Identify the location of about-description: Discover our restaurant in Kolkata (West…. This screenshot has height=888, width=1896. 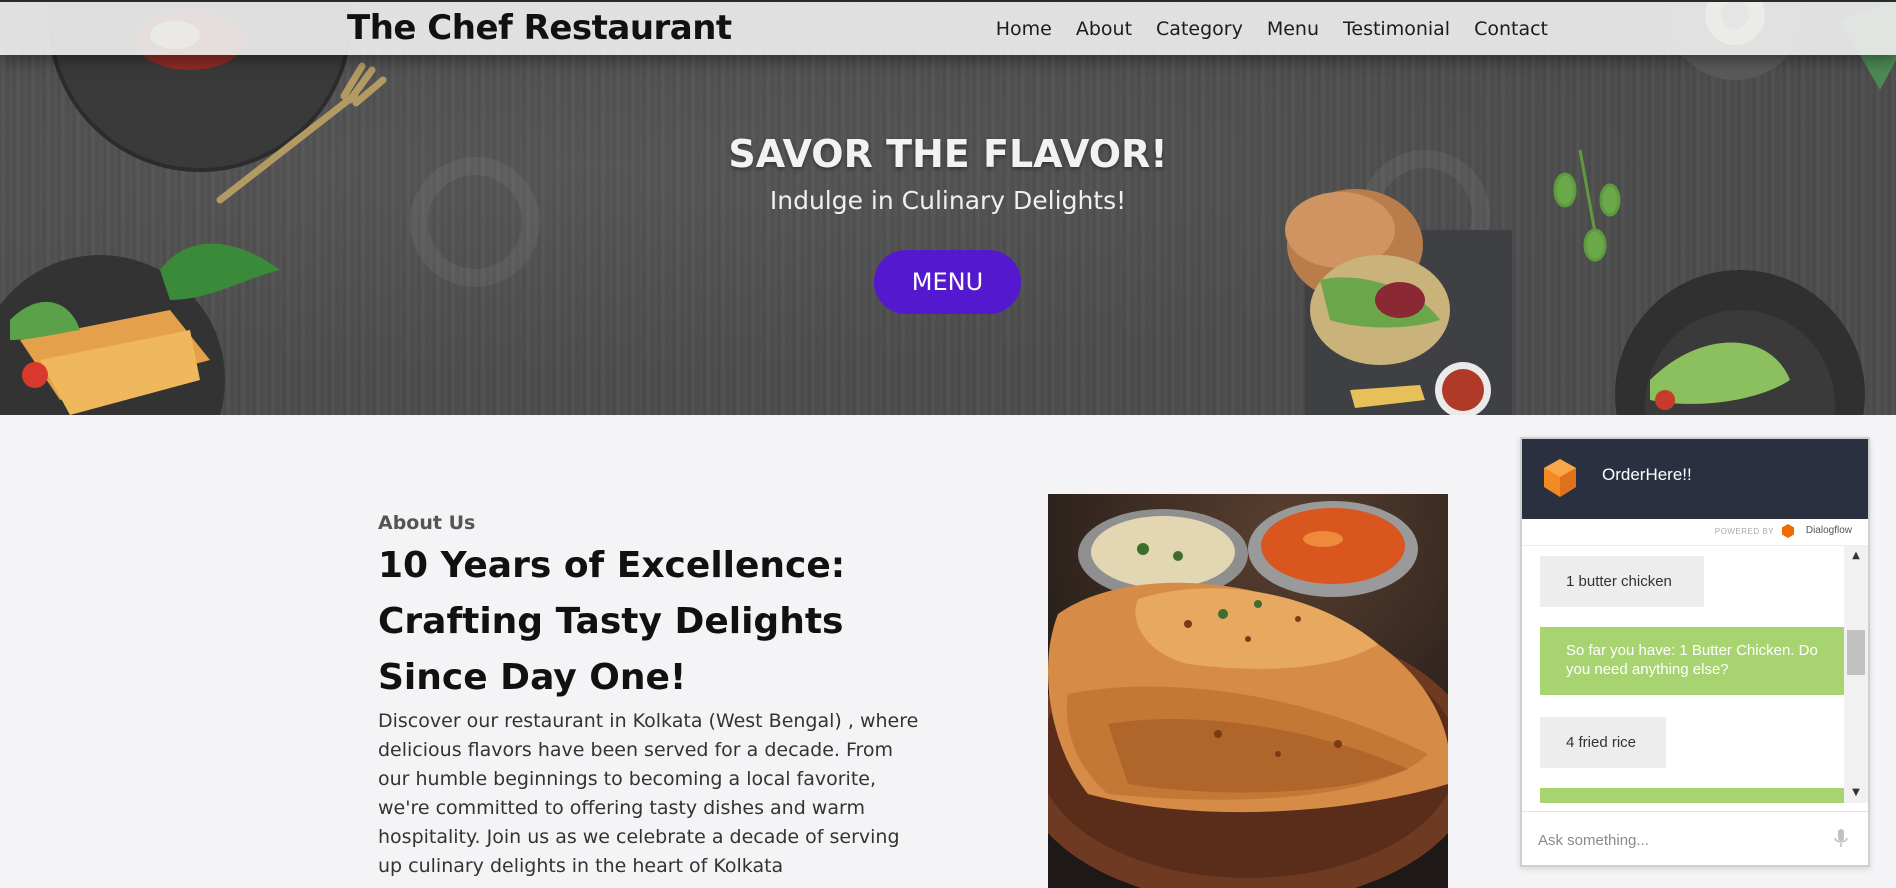
(648, 793).